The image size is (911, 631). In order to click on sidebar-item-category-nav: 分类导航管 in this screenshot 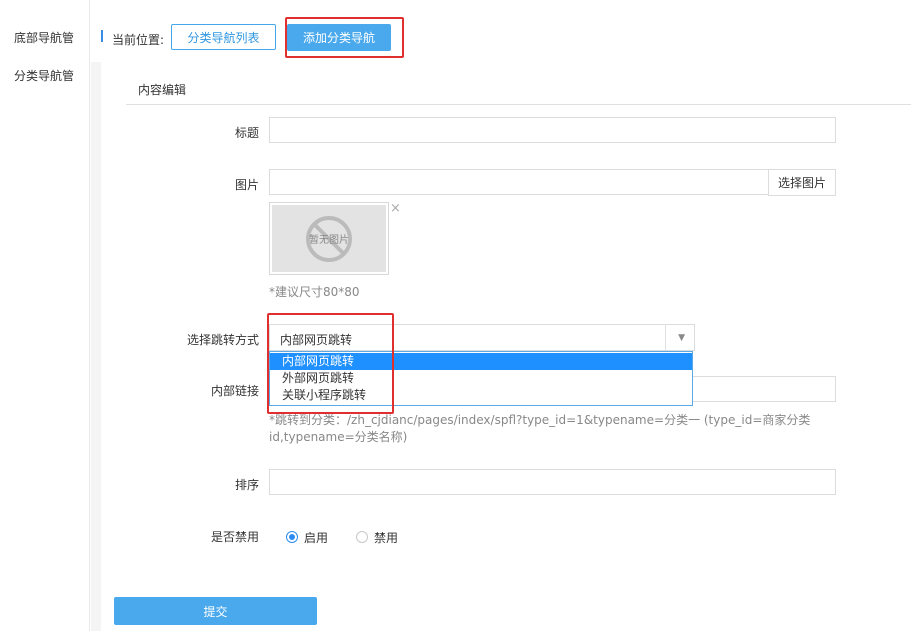, I will do `click(44, 75)`.